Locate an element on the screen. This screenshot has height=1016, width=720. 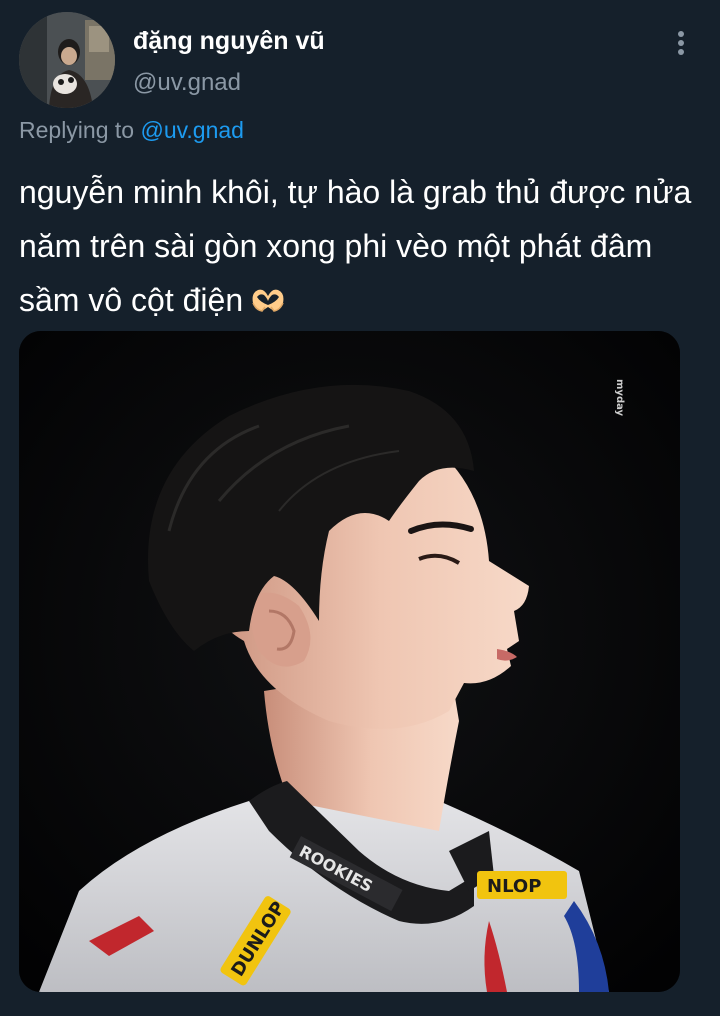
user-handle: @uv.gnad is located at coordinates (187, 83).